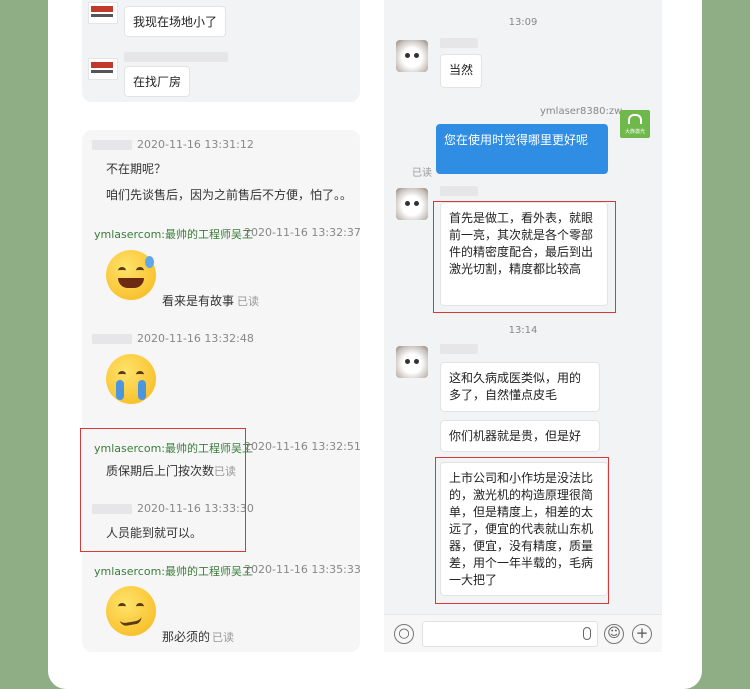 The image size is (750, 689). Describe the element at coordinates (198, 301) in the screenshot. I see `chat-message: 看来是有故事` at that location.